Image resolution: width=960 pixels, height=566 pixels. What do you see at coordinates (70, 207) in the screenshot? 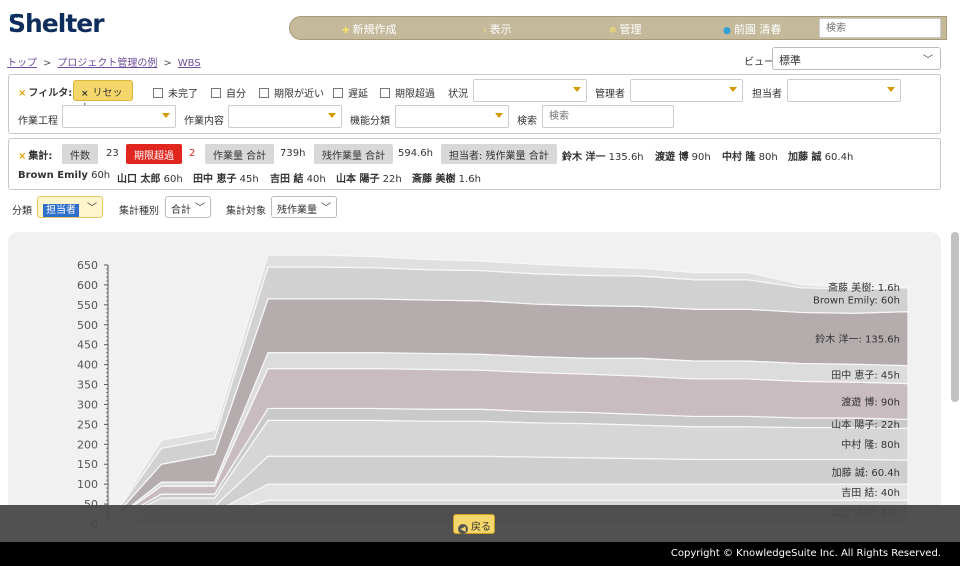
I see `group-select: 担当者 ﹀` at bounding box center [70, 207].